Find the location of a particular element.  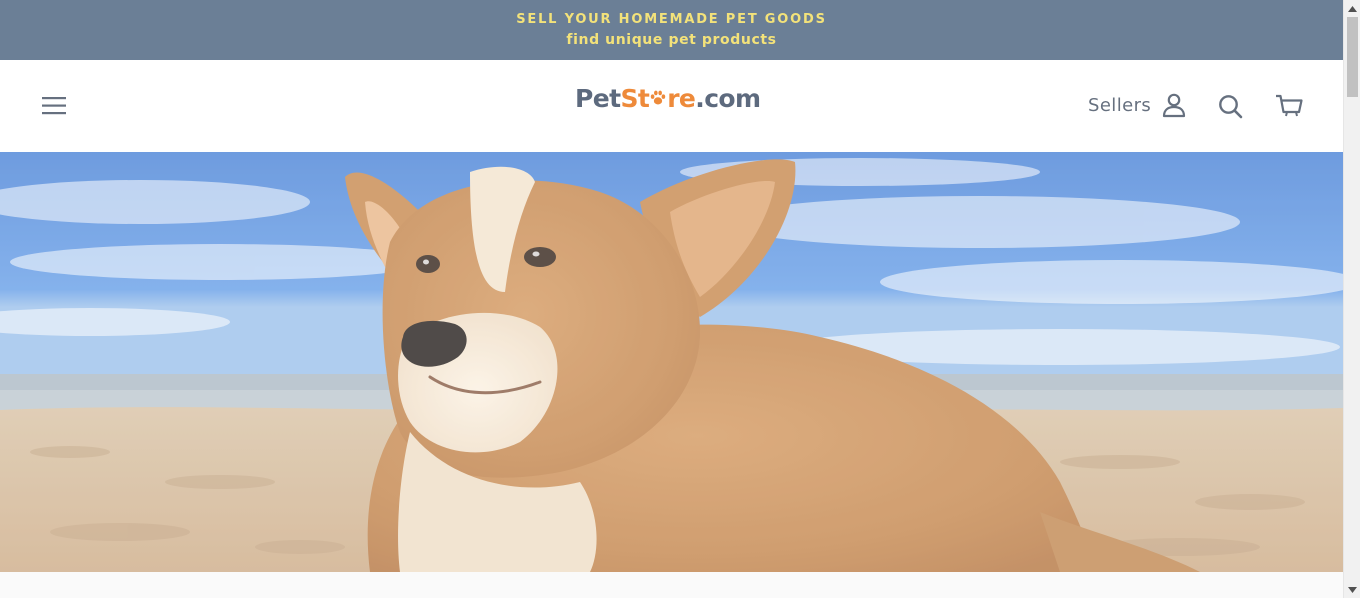

cart-button is located at coordinates (1289, 107).